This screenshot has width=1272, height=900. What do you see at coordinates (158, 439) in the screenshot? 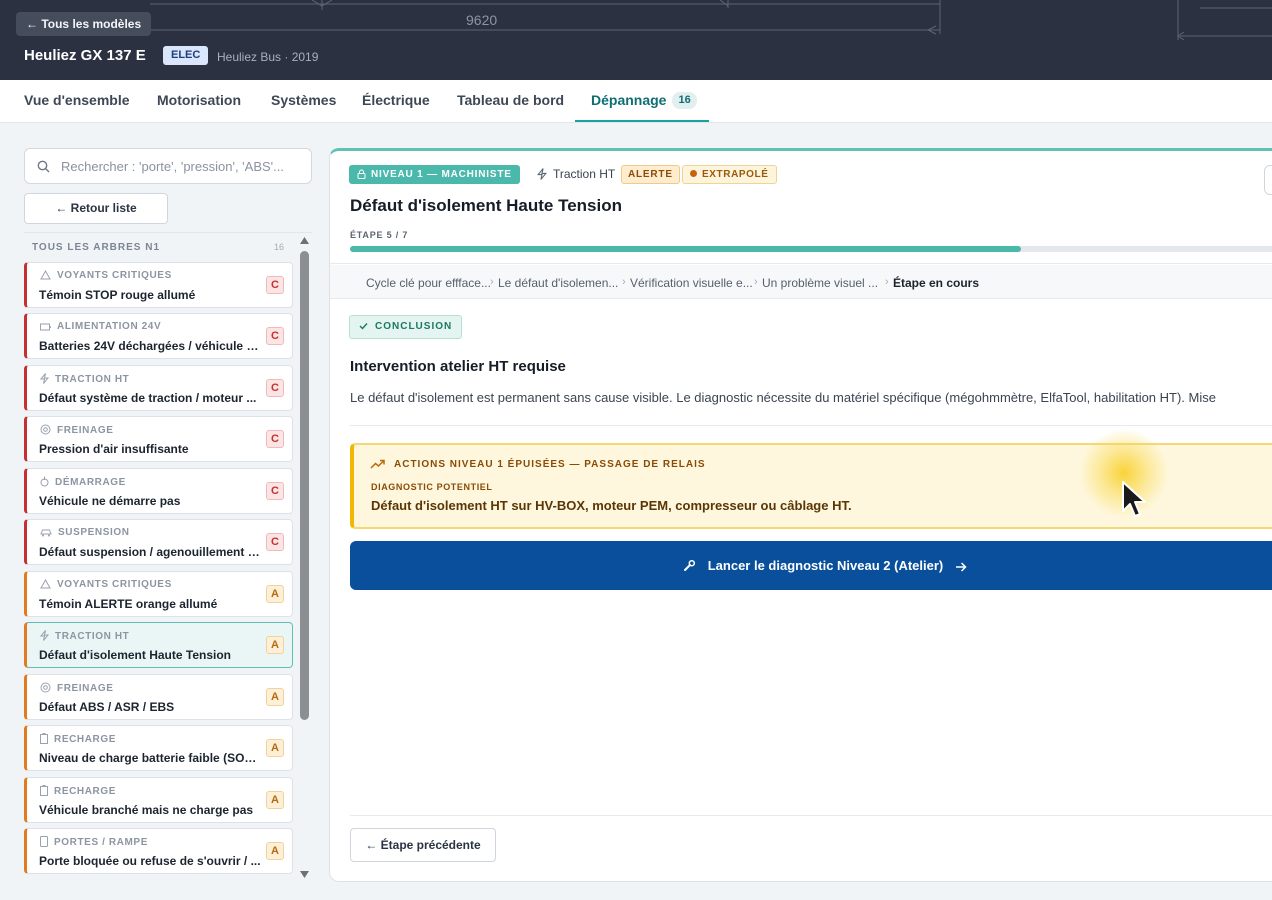
I see `tree-item: FREINAGE Pression d'air insuffisante C` at bounding box center [158, 439].